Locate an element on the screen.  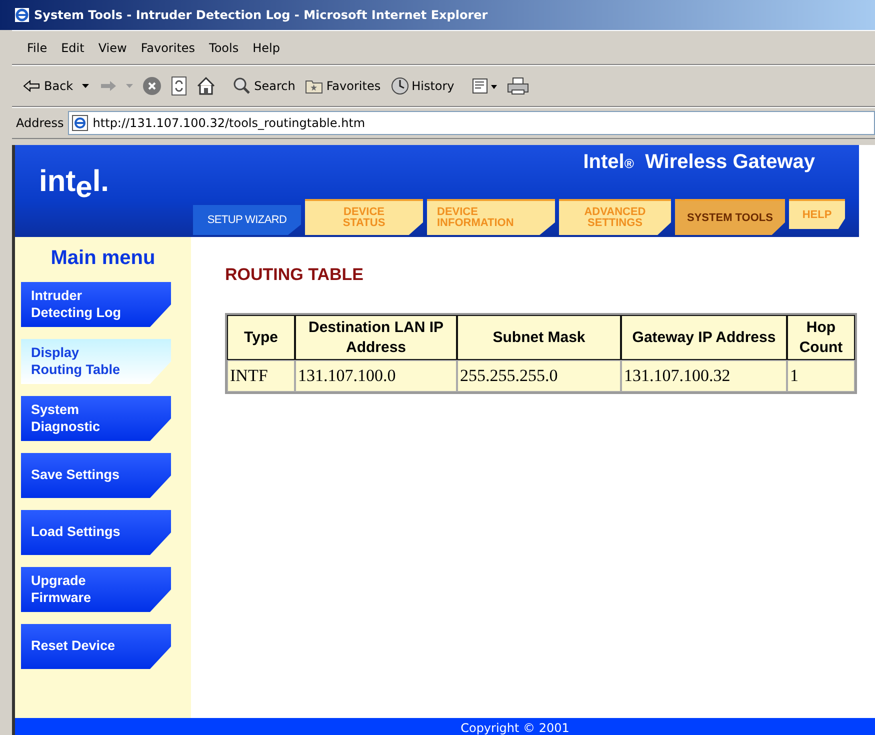
table-cell: 131.107.100.32 is located at coordinates (704, 376).